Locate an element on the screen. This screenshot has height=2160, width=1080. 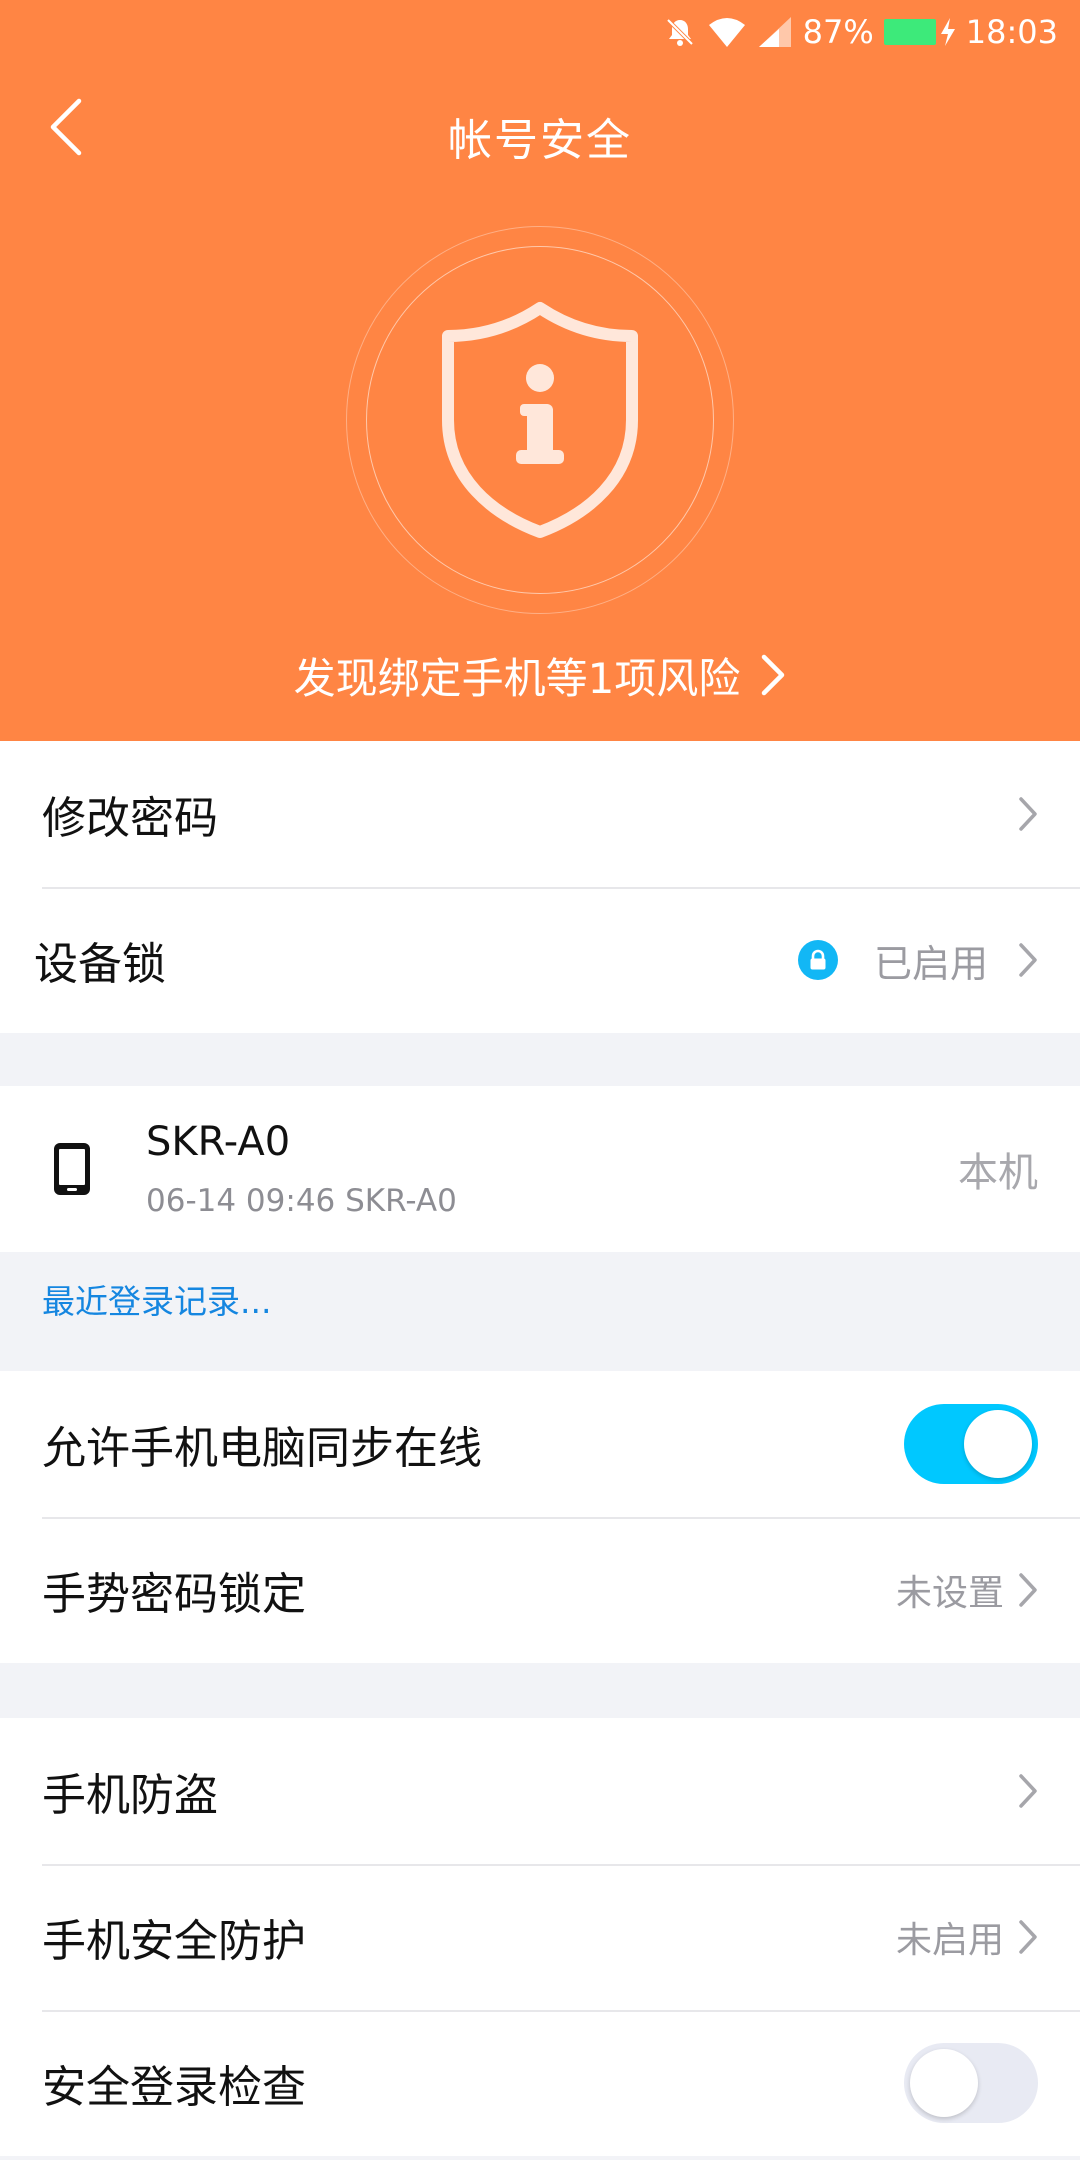
security-section: 修改密码 设备锁 已启用 is located at coordinates (540, 887).